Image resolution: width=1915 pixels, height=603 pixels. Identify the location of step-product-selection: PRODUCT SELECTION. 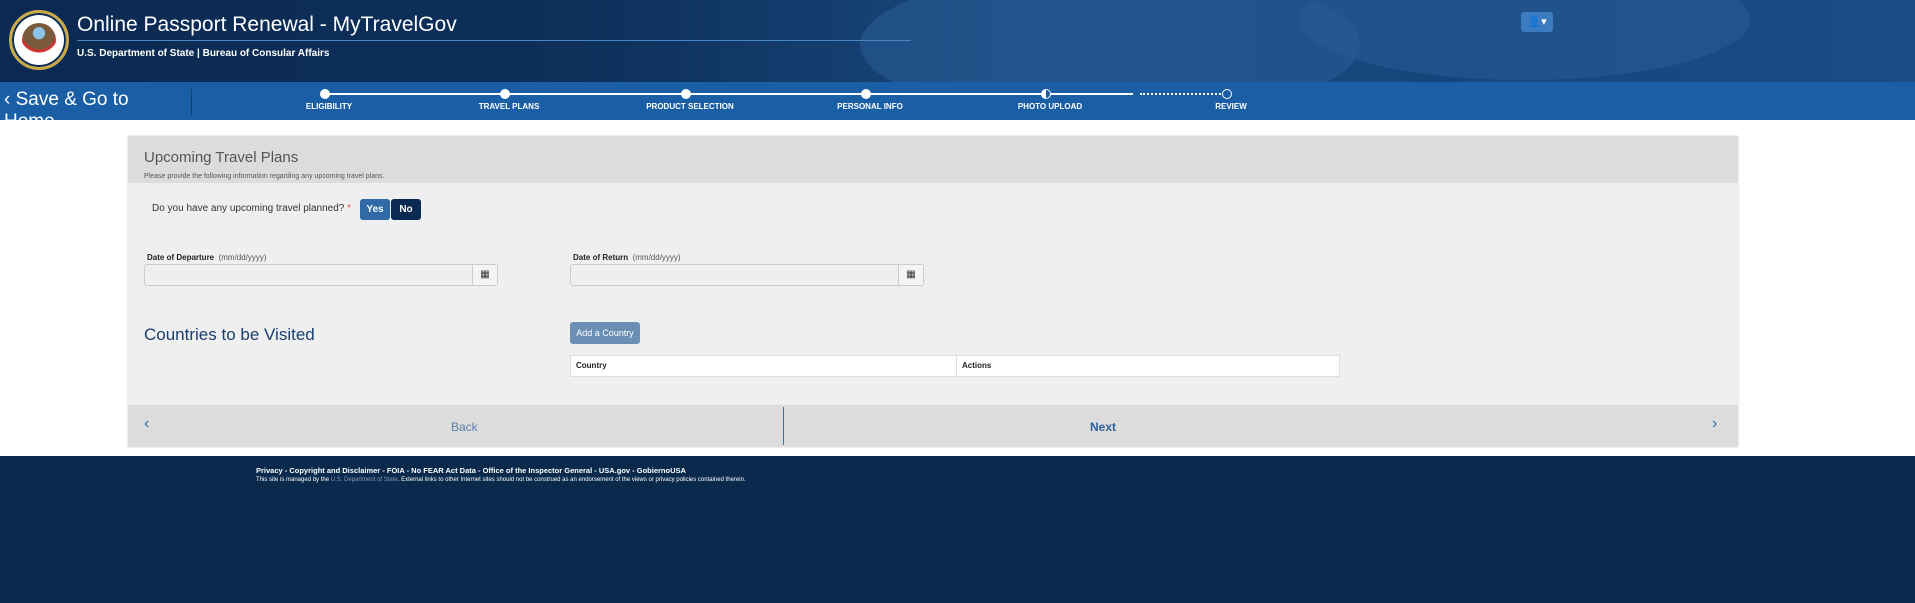
(690, 106).